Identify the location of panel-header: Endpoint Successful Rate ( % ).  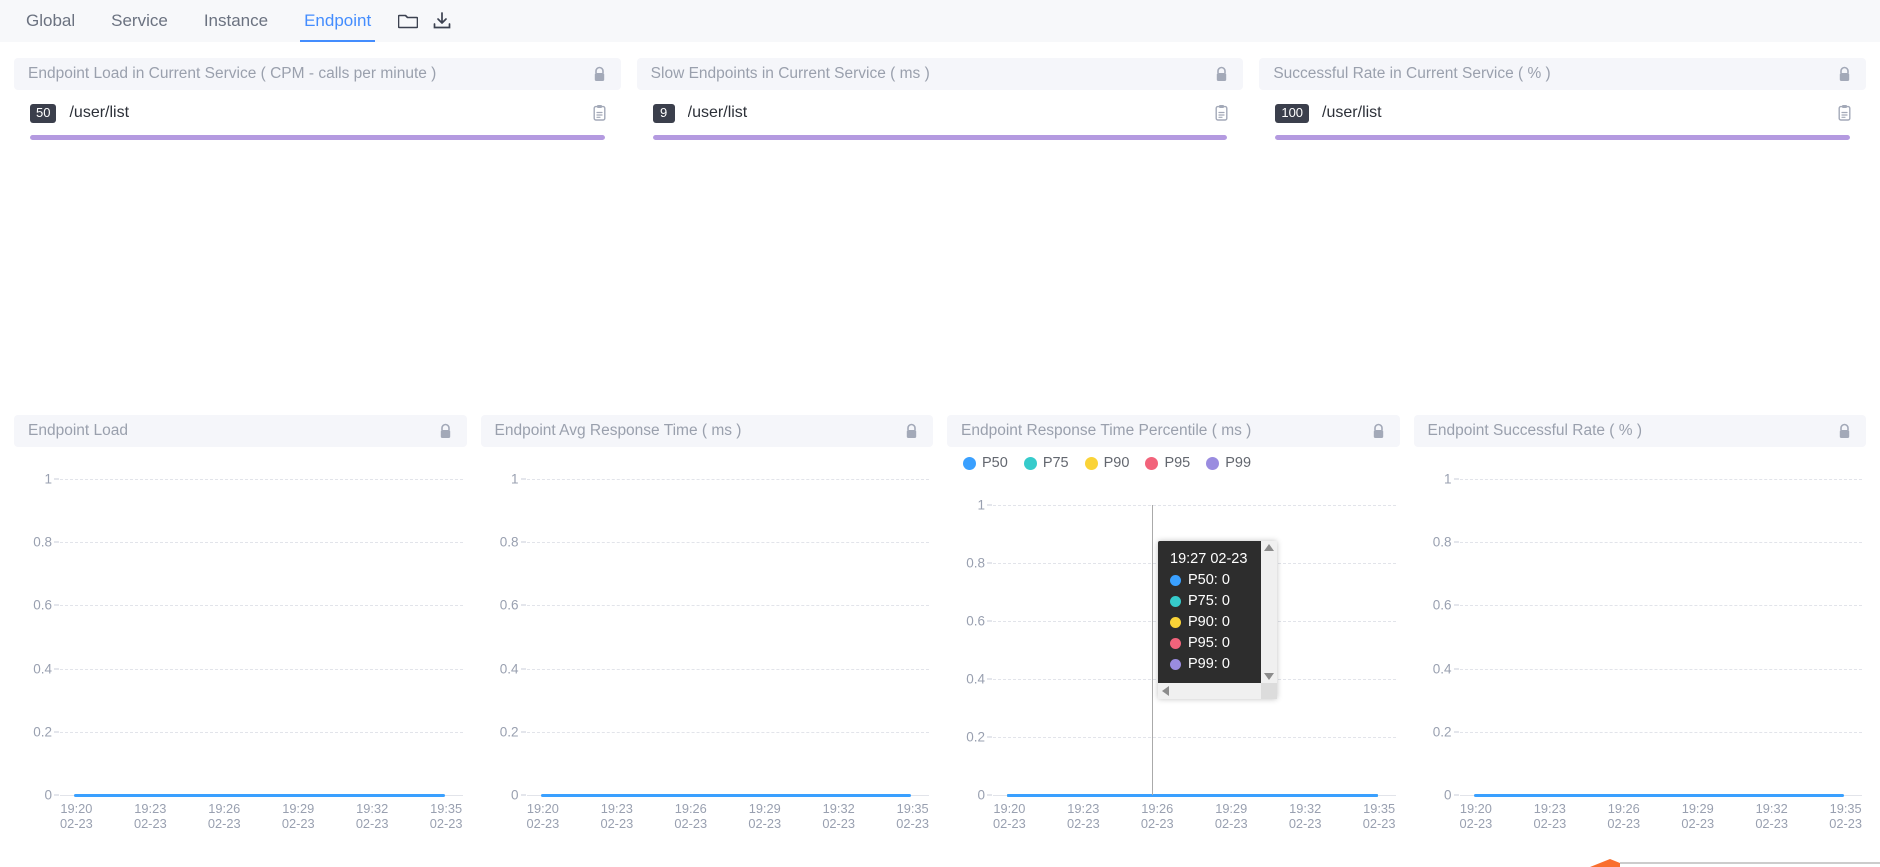
(1639, 431).